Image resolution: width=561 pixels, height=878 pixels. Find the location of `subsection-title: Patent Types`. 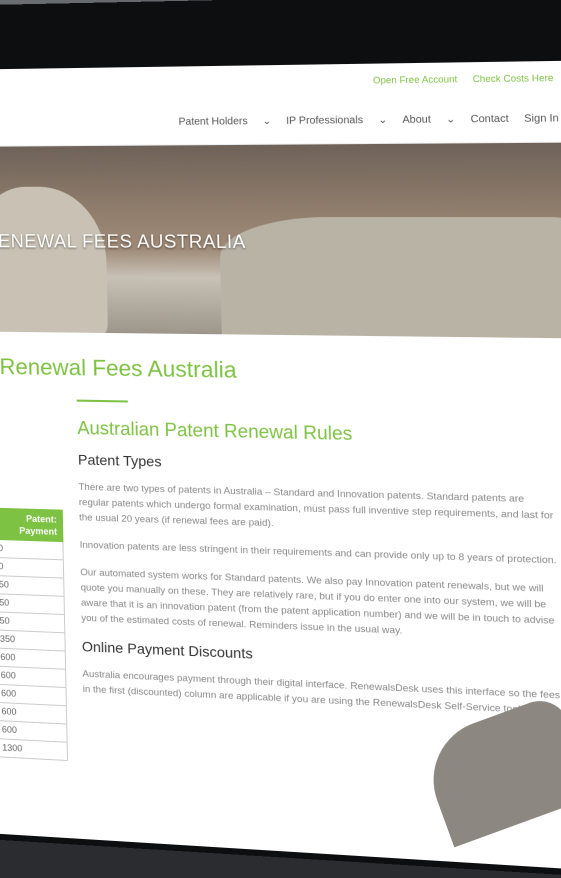

subsection-title: Patent Types is located at coordinates (119, 460).